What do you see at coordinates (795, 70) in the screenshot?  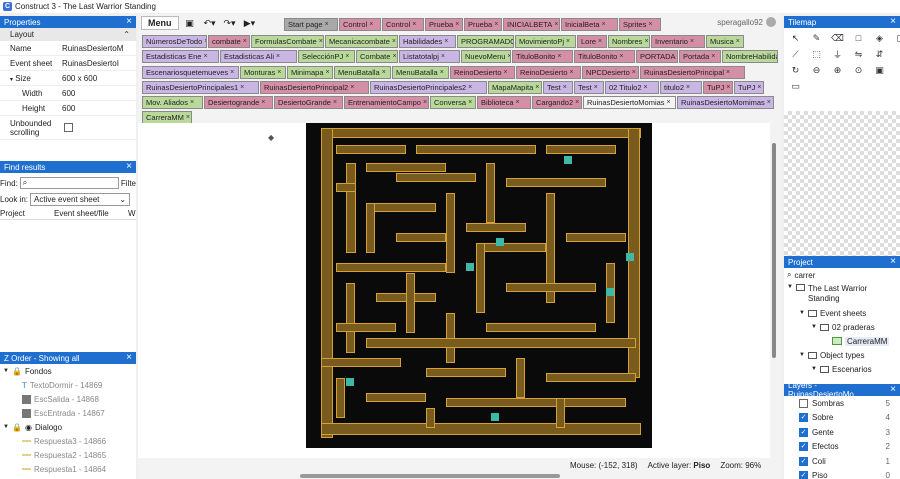 I see `rotate-icon: ↻` at bounding box center [795, 70].